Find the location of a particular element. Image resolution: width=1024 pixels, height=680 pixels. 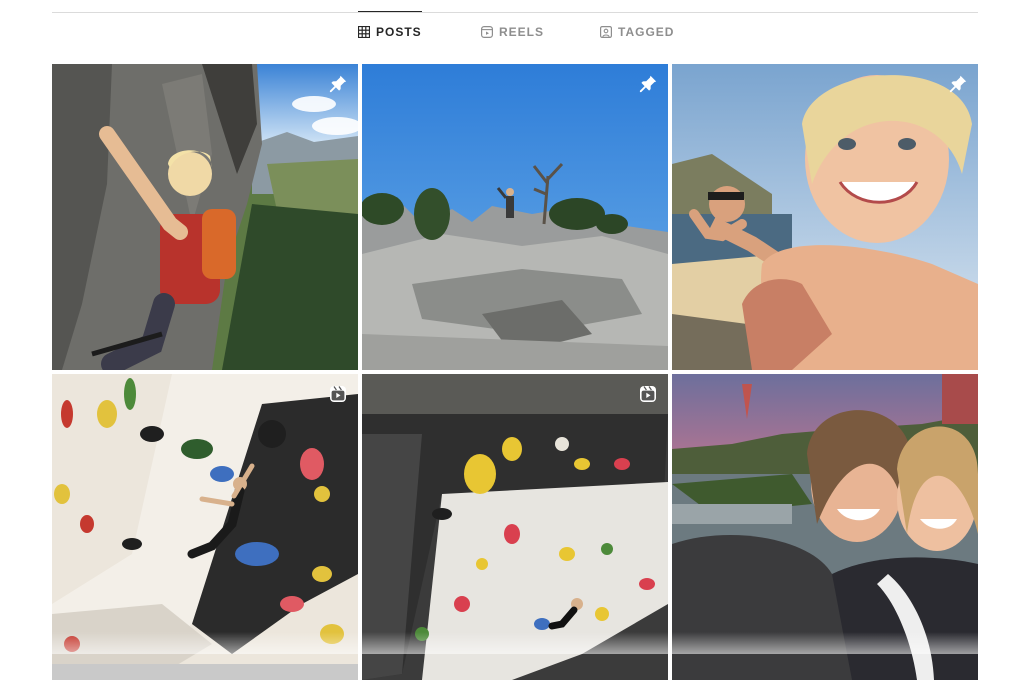

reels-icon is located at coordinates (487, 32).